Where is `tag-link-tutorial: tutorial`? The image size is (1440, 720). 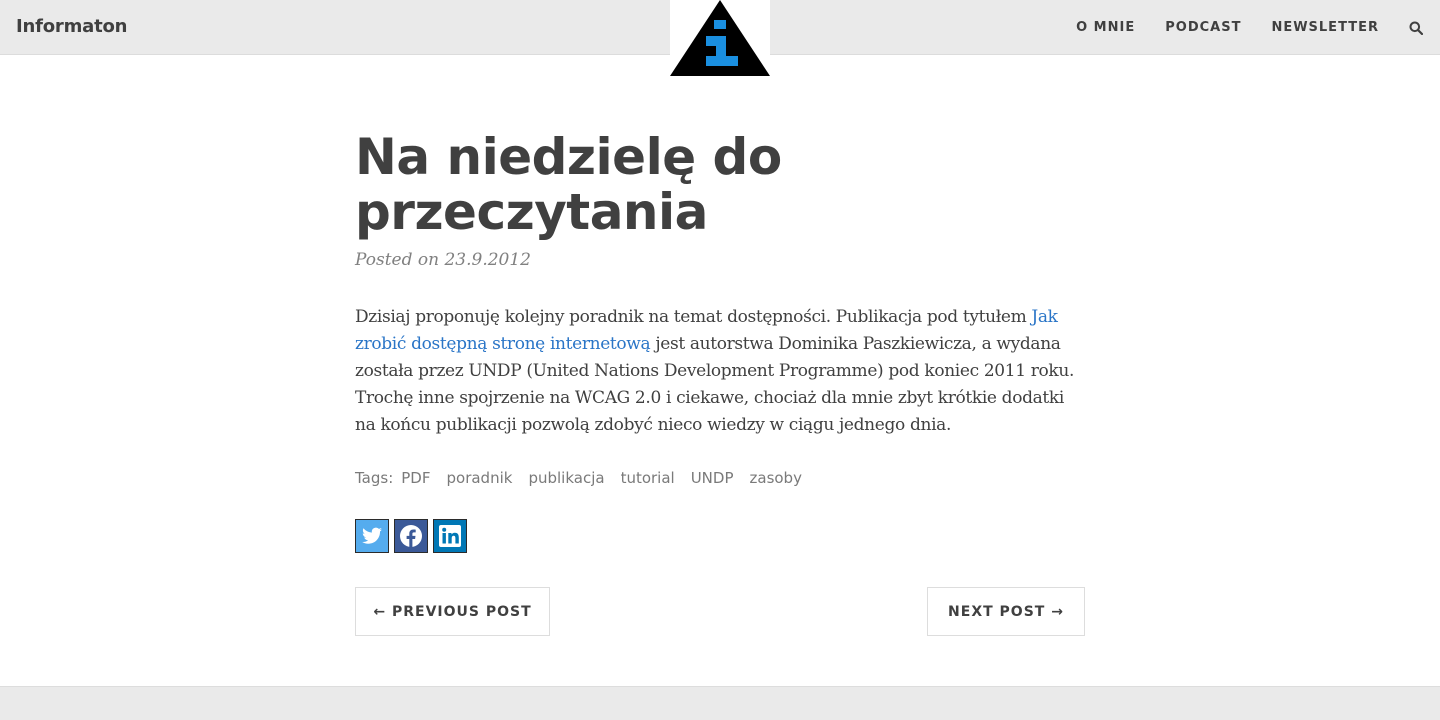
tag-link-tutorial: tutorial is located at coordinates (648, 478).